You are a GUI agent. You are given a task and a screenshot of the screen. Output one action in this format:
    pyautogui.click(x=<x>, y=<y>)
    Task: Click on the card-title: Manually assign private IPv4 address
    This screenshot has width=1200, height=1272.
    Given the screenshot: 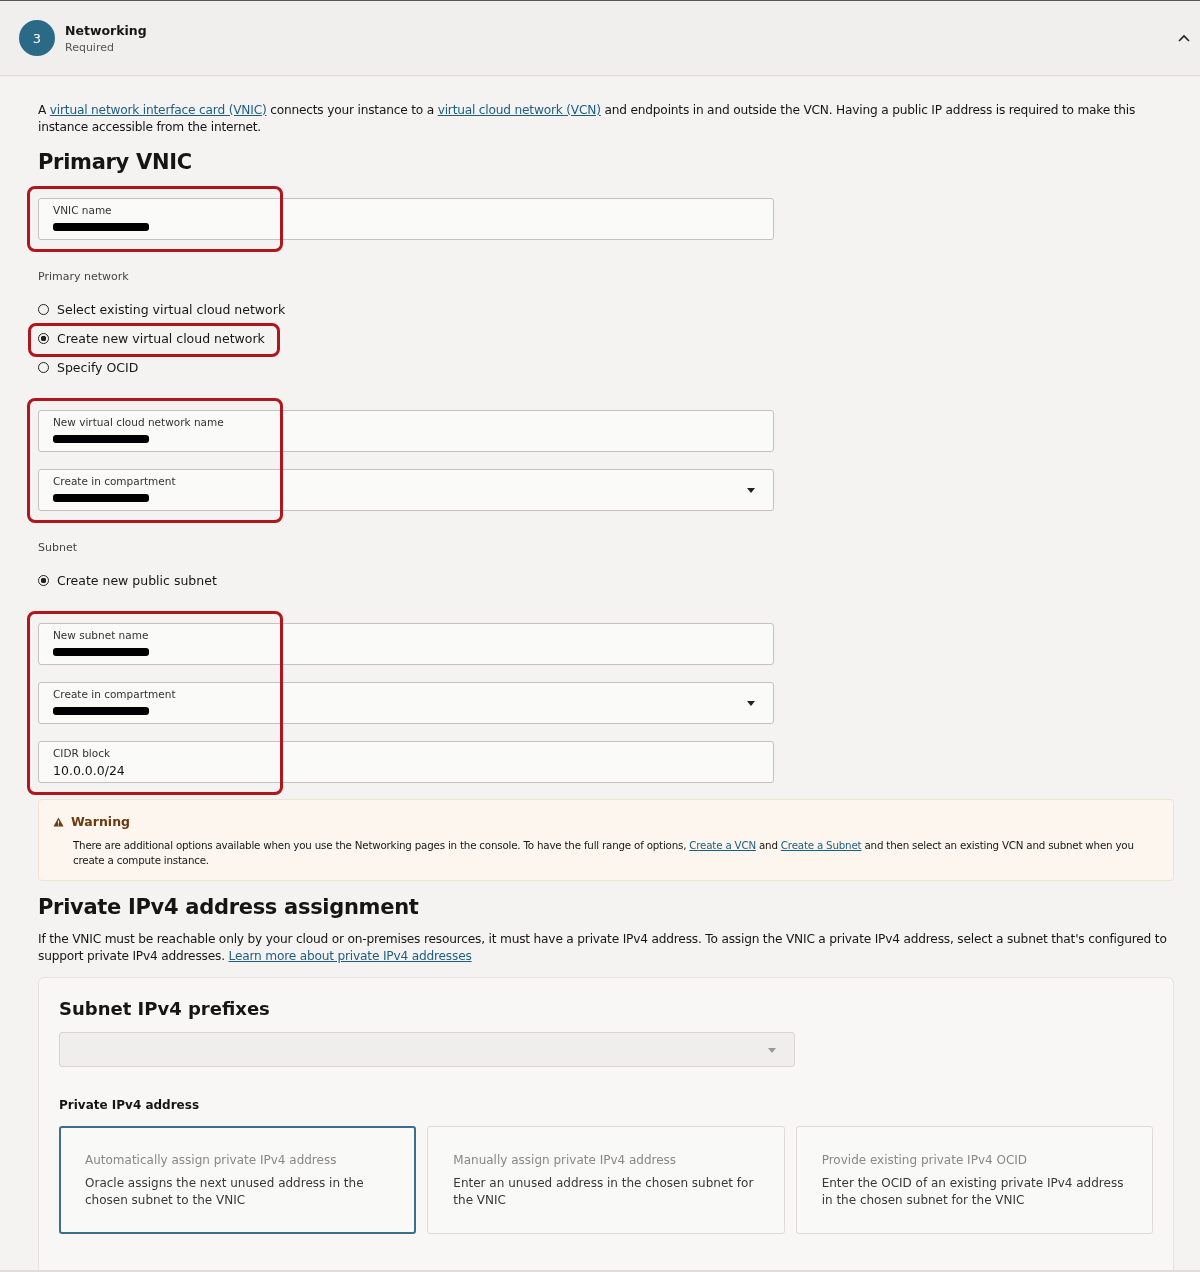 What is the action you would take?
    pyautogui.click(x=565, y=1160)
    